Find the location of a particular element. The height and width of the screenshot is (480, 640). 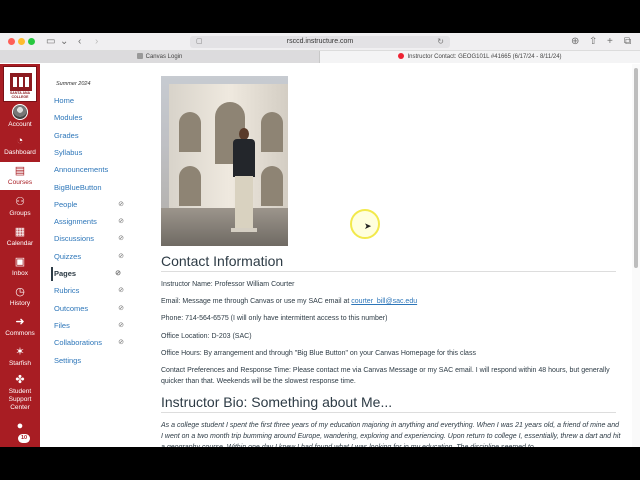

course-nav-item-quizzes: Quizzes ⊘ is located at coordinates (92, 257).